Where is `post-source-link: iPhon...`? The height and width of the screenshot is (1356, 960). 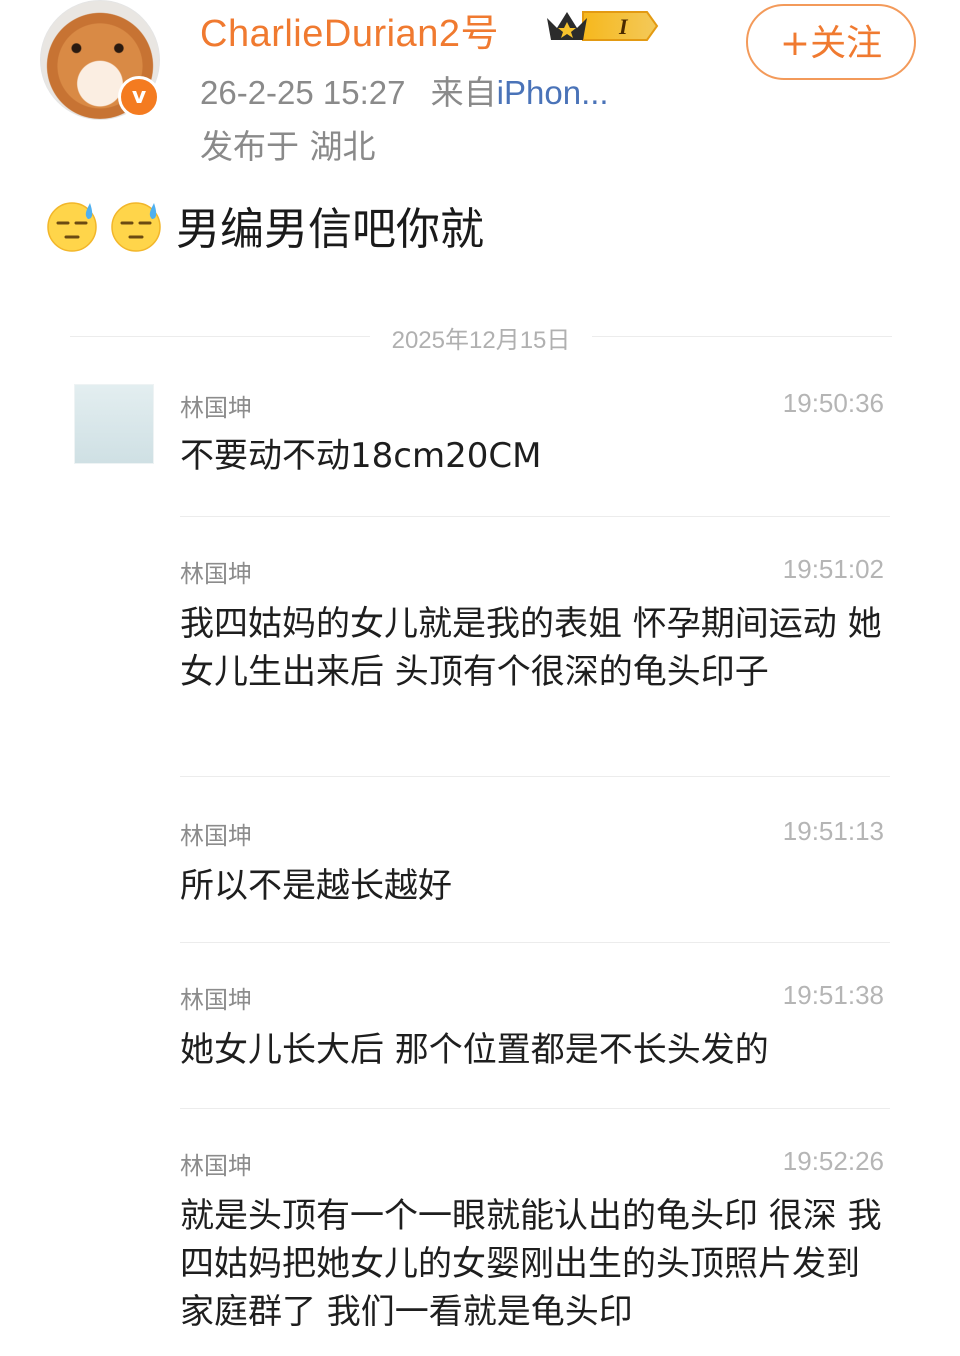
post-source-link: iPhon... is located at coordinates (553, 92).